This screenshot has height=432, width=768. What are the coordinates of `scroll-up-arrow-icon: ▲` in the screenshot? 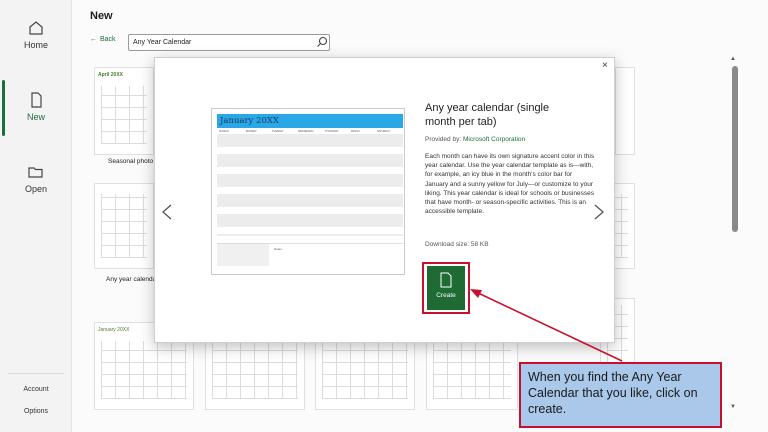 It's located at (733, 59).